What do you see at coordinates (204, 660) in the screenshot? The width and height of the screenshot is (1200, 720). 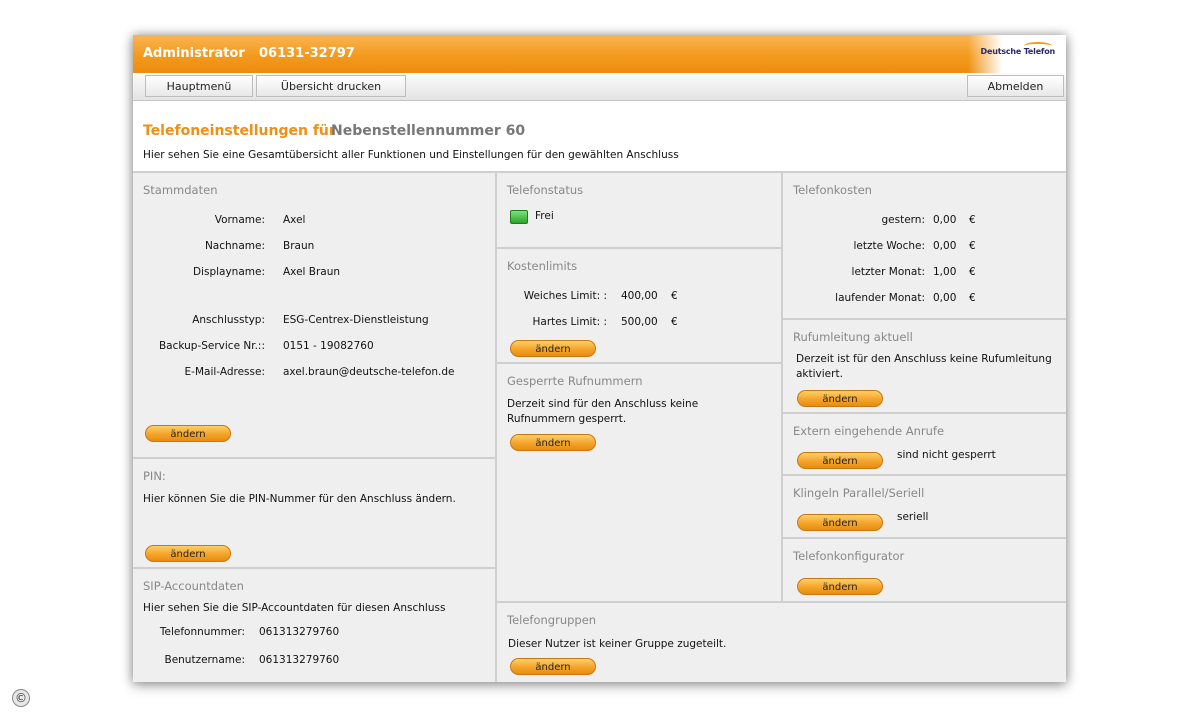 I see `label-username: Benutzername:` at bounding box center [204, 660].